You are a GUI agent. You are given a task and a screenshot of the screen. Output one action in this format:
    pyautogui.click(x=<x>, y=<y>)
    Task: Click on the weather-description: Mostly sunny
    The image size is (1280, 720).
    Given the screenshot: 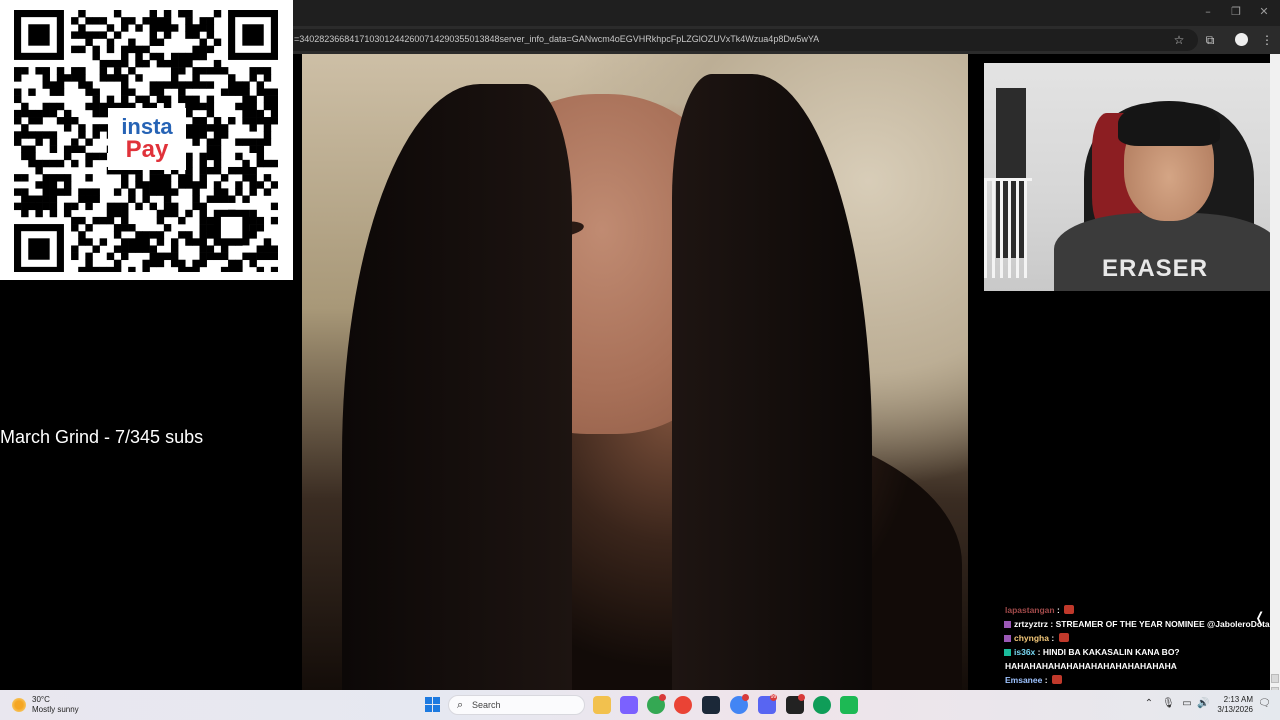 What is the action you would take?
    pyautogui.click(x=55, y=709)
    